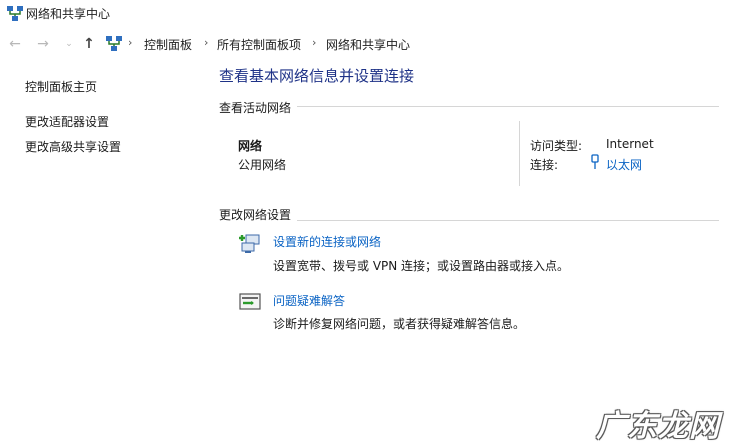 This screenshot has width=736, height=447. Describe the element at coordinates (368, 14) in the screenshot. I see `title-bar: 网络和共享中心` at that location.